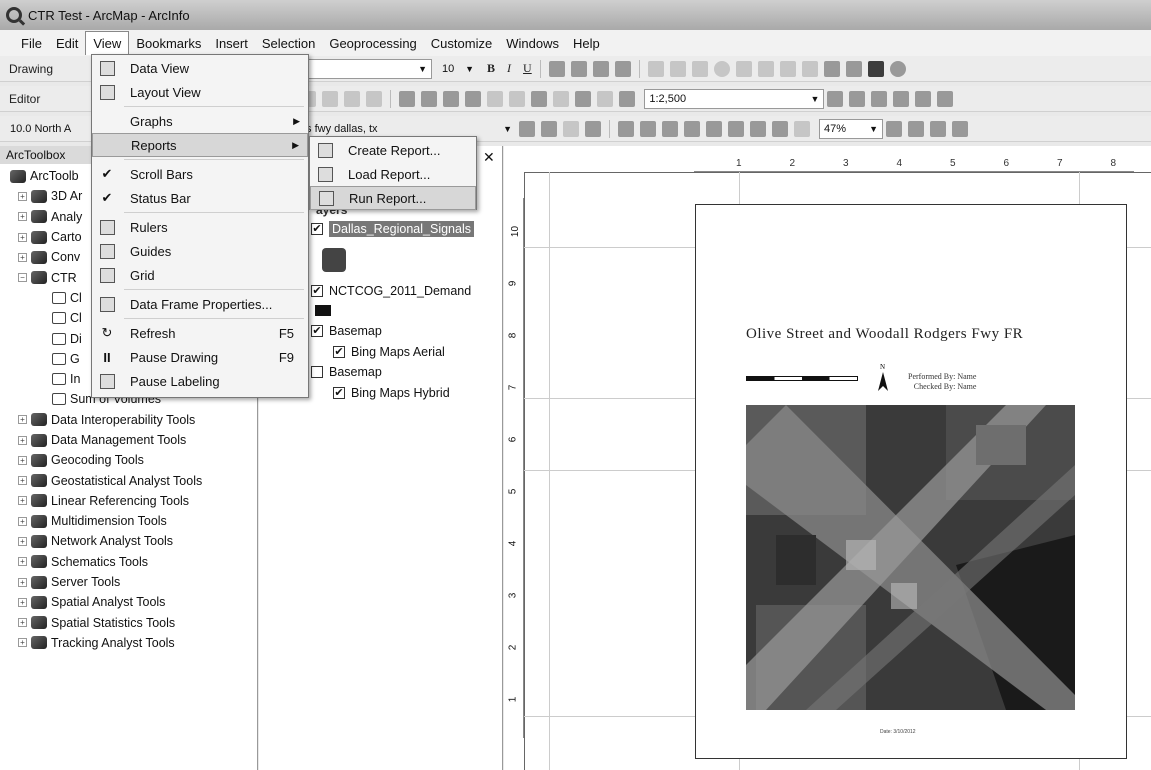 The image size is (1151, 770). What do you see at coordinates (556, 68) in the screenshot?
I see `font-color-icon` at bounding box center [556, 68].